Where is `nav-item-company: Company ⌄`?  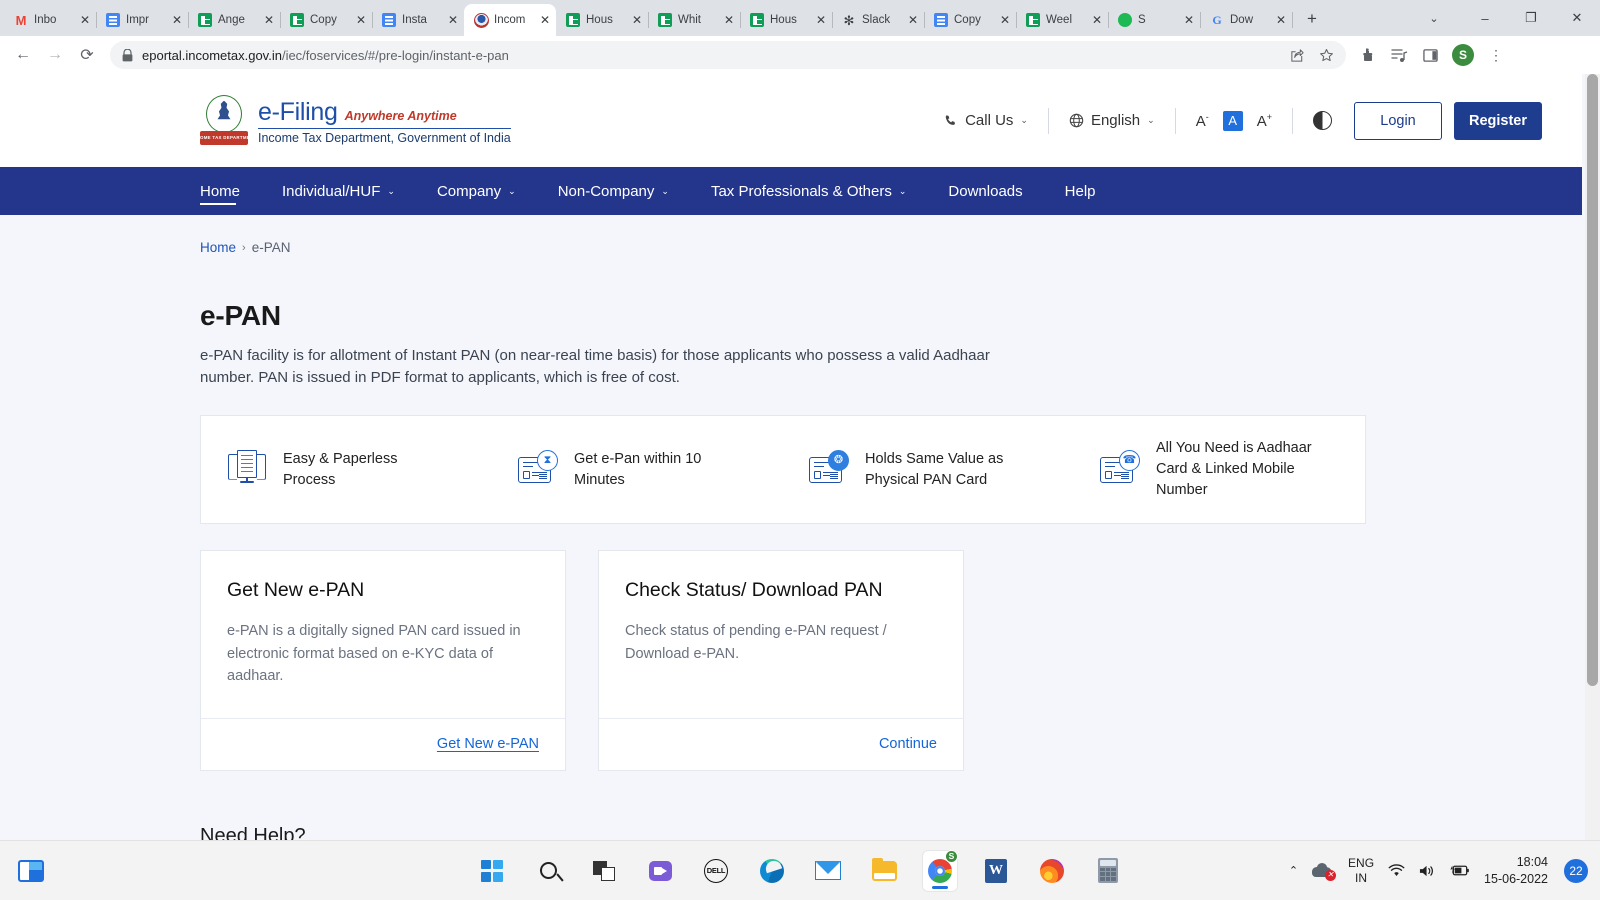
nav-item-company: Company ⌄ is located at coordinates (476, 191).